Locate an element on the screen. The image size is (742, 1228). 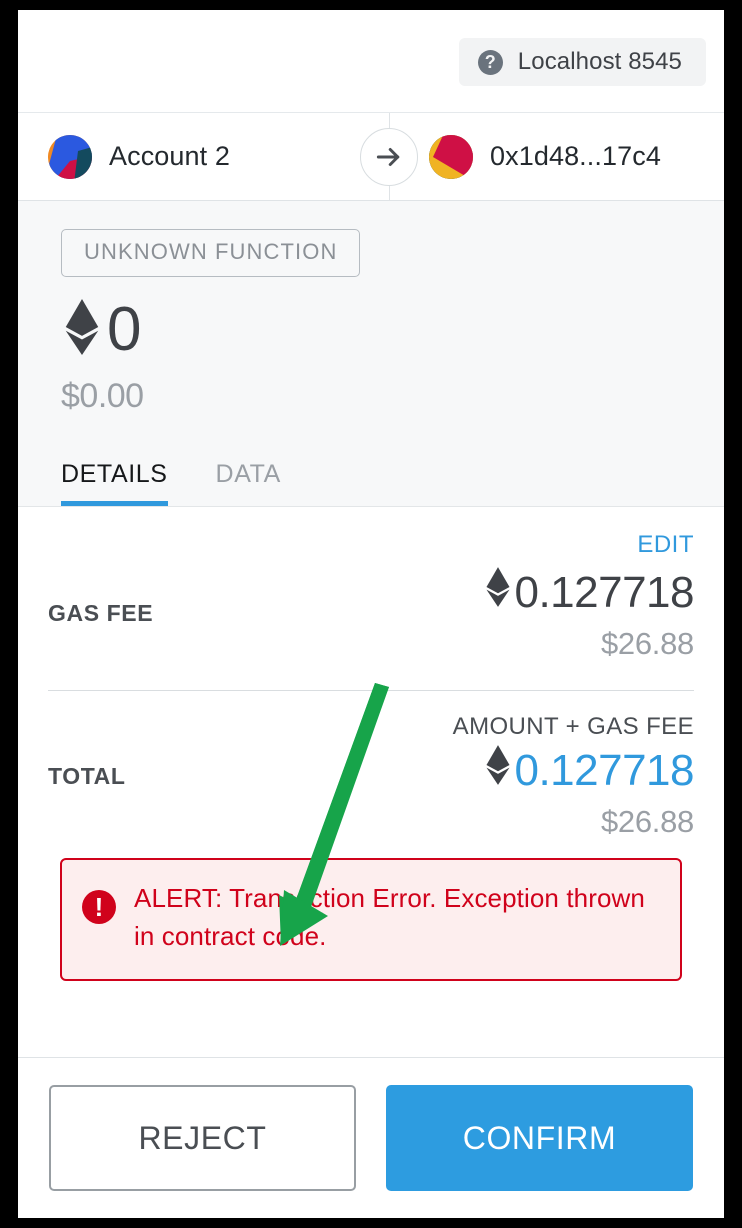
total-fiat: $26.88 is located at coordinates (647, 821).